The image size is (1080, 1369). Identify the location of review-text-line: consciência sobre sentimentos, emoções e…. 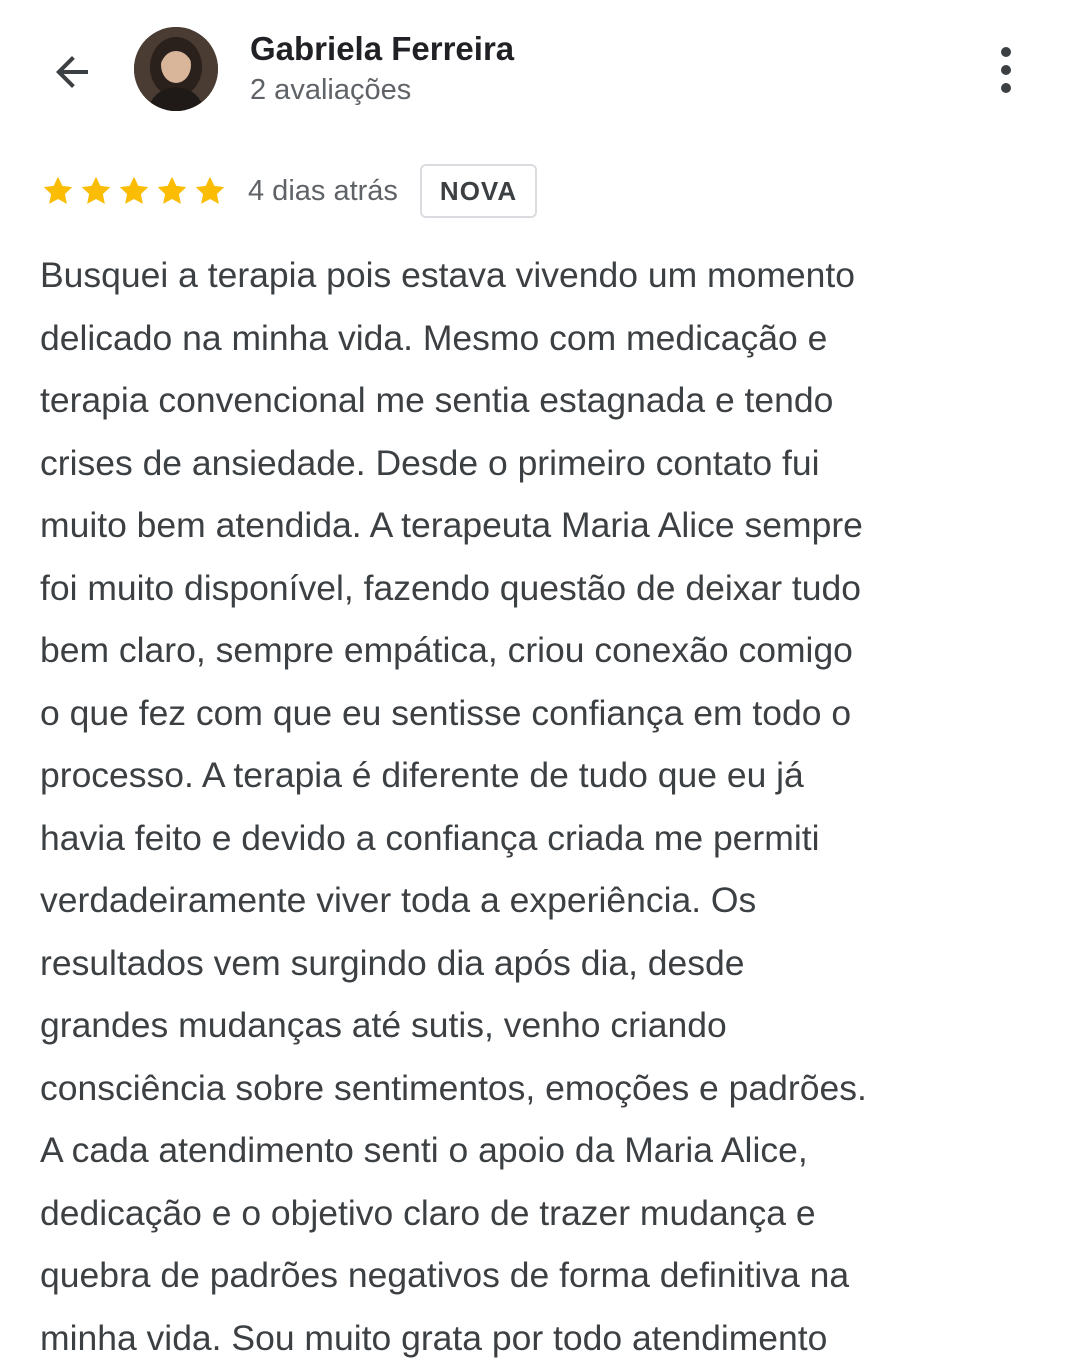
(537, 1088).